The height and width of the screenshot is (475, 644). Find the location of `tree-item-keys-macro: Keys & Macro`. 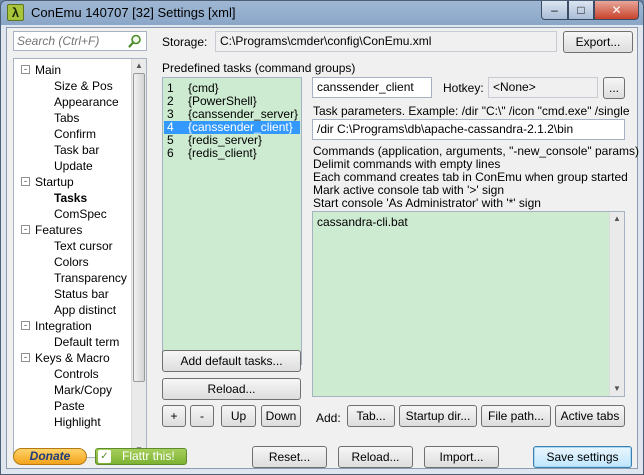

tree-item-keys-macro: Keys & Macro is located at coordinates (72, 358).